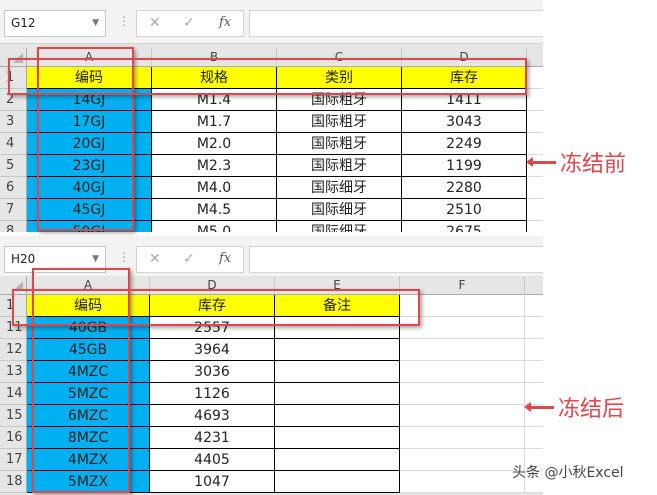  I want to click on row-header: 13, so click(13, 372).